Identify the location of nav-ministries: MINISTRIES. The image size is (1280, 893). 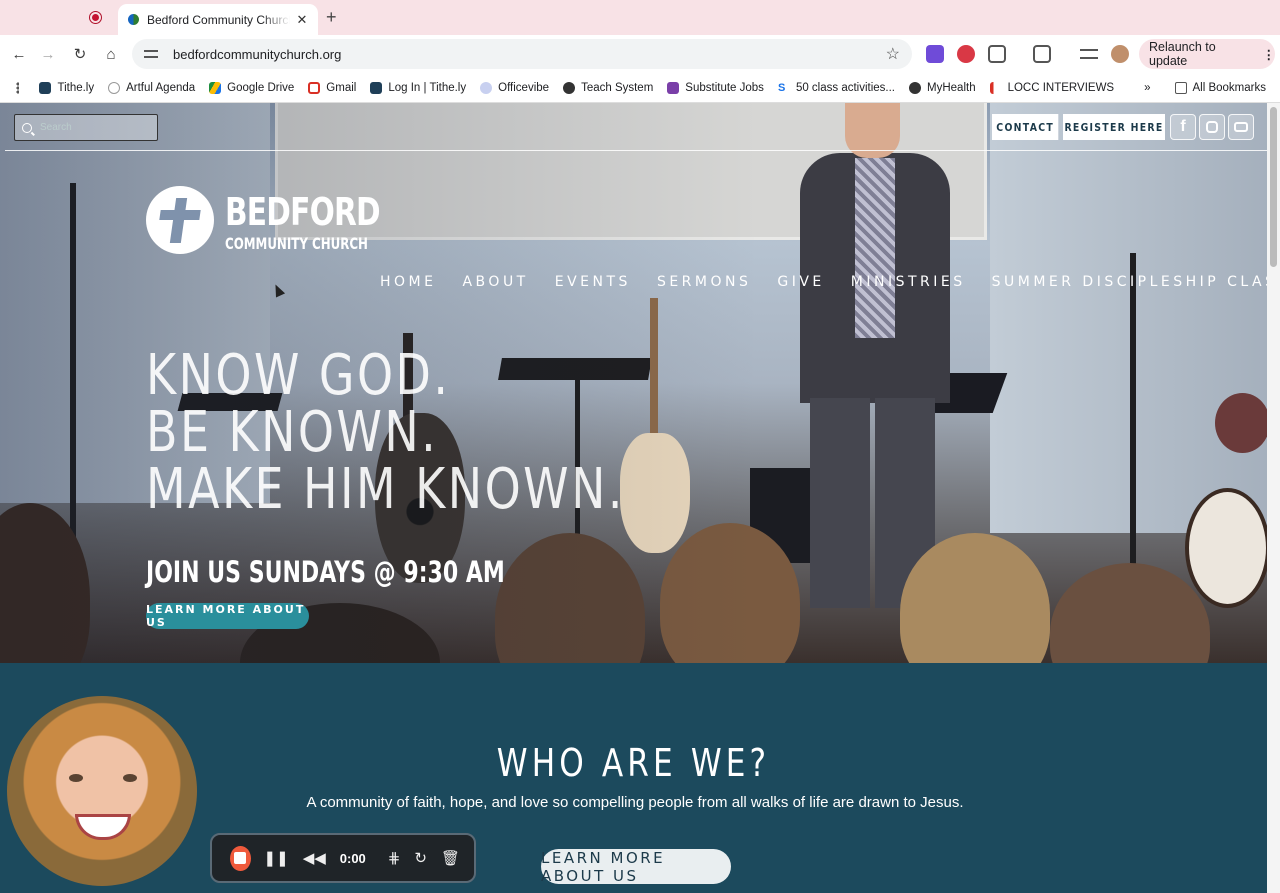
(908, 282).